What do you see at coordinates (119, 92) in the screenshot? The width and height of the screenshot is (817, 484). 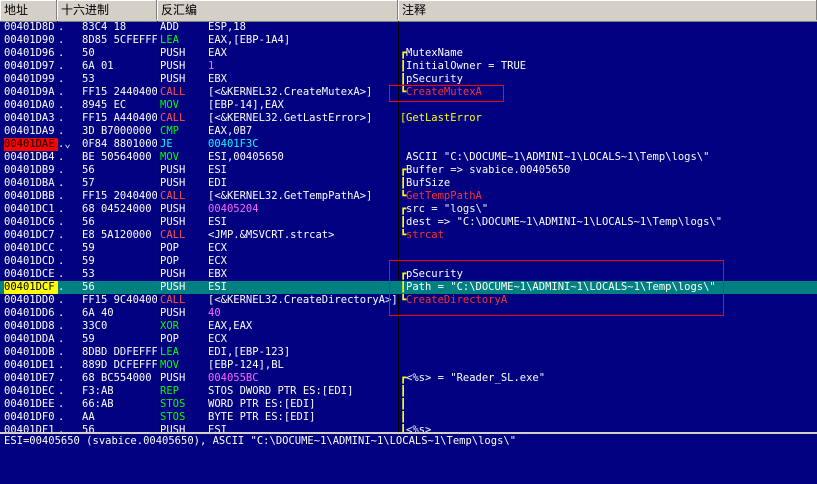 I see `hex-bytes-cell: FF15 24404000` at bounding box center [119, 92].